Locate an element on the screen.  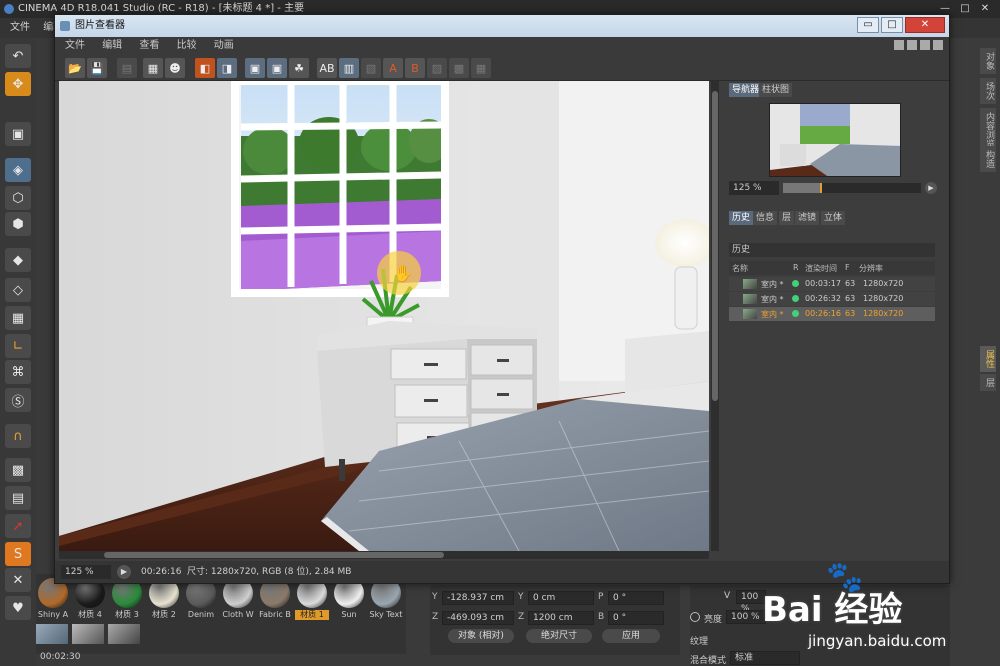
ab-icon: AB is located at coordinates (327, 68).